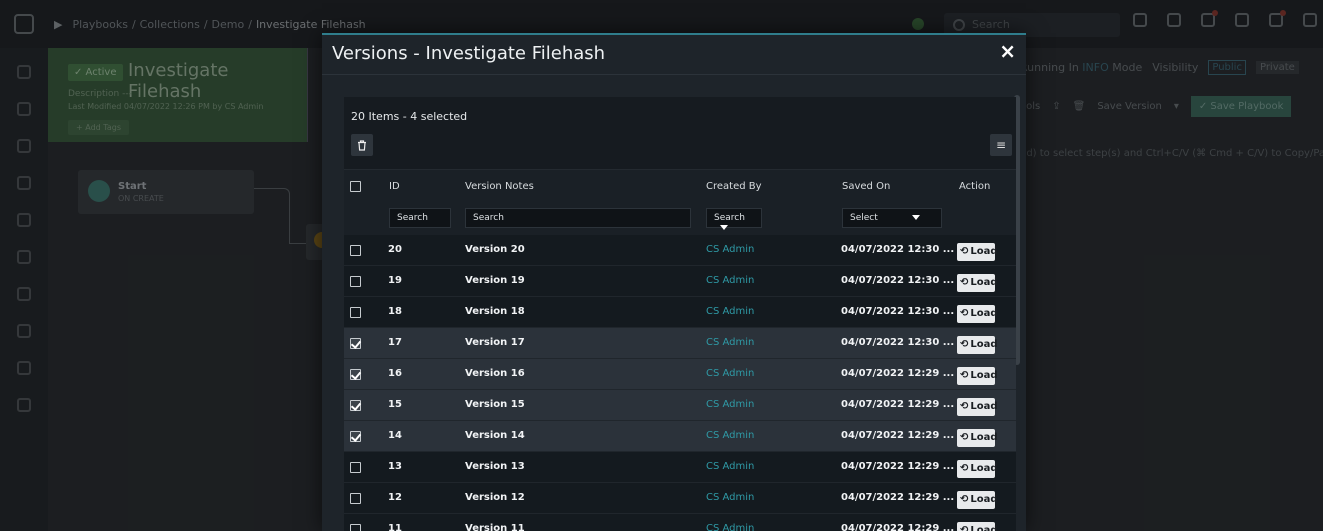 The image size is (1323, 531). Describe the element at coordinates (729, 218) in the screenshot. I see `created-by-filter-placeholder: Search` at that location.